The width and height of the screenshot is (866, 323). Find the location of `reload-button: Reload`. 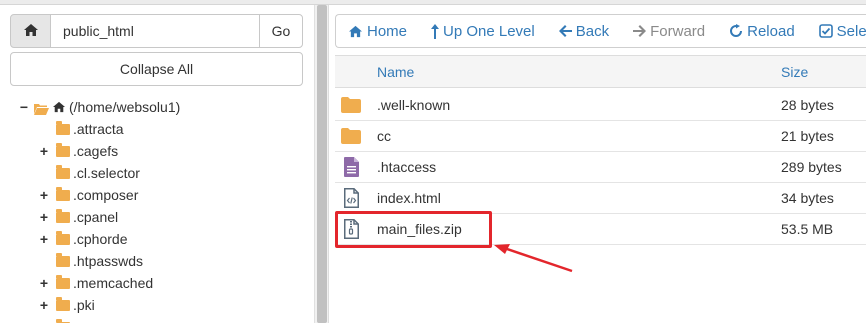

reload-button: Reload is located at coordinates (762, 31).